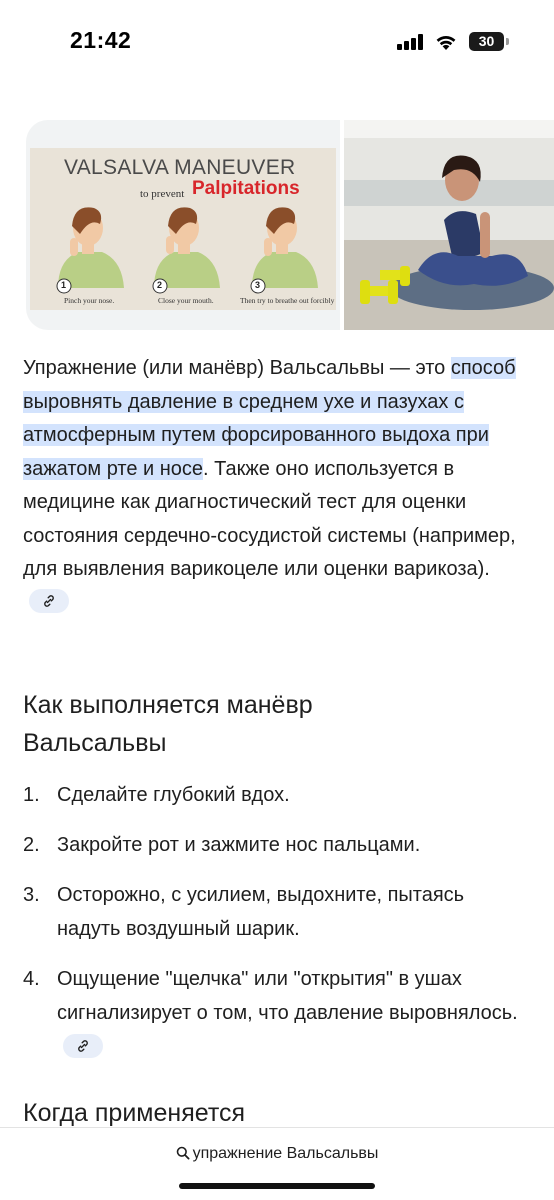 The height and width of the screenshot is (1200, 554). Describe the element at coordinates (101, 40) in the screenshot. I see `status-time: 21:42` at that location.